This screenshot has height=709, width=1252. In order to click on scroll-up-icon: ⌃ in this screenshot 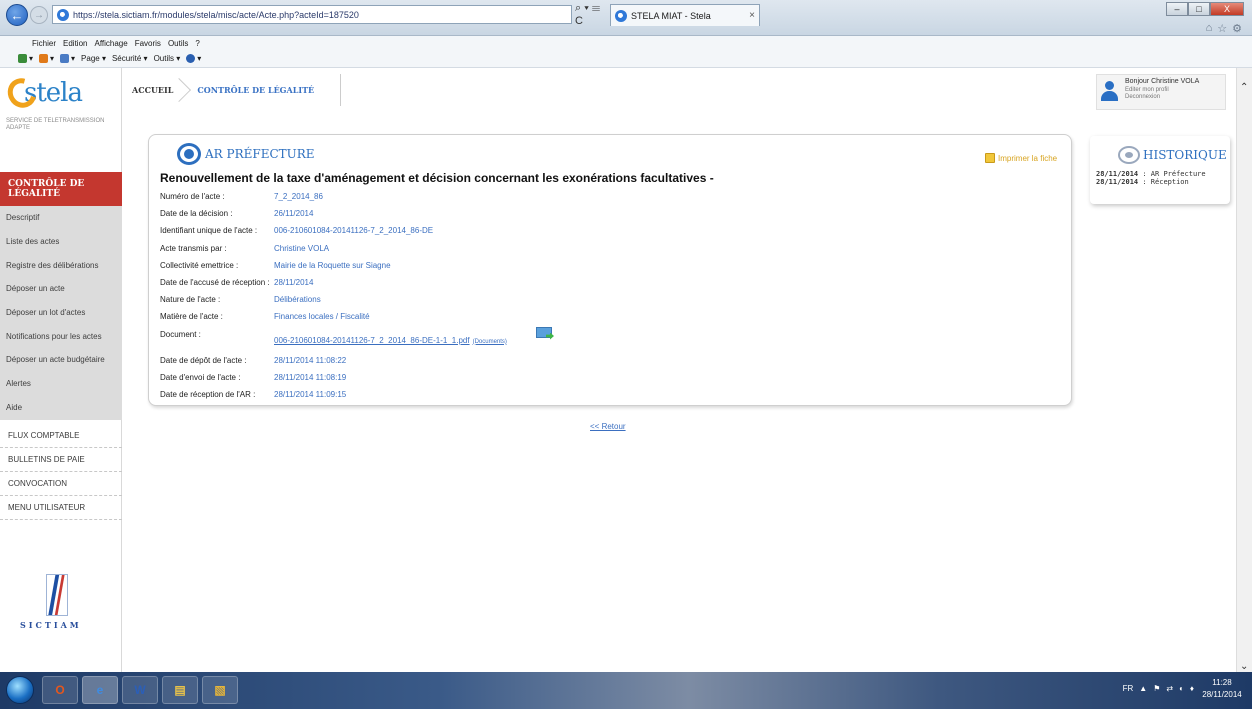, I will do `click(1244, 87)`.